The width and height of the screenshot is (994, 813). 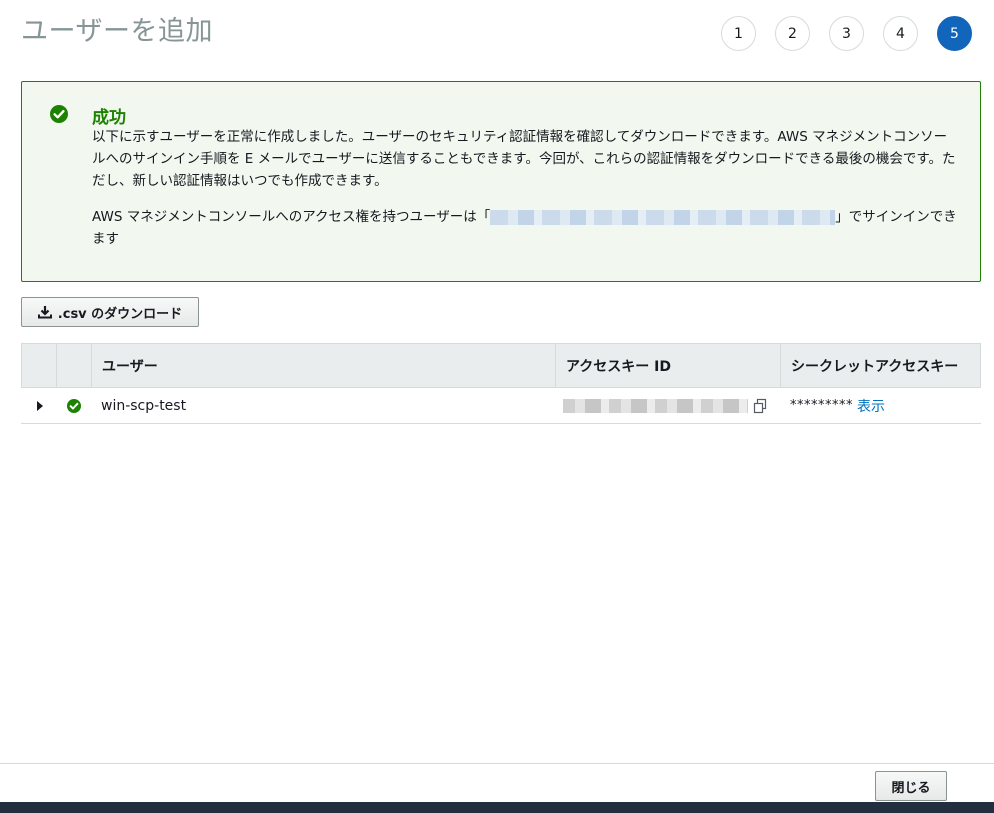 I want to click on user-name-cell: win-scp-test, so click(x=144, y=405).